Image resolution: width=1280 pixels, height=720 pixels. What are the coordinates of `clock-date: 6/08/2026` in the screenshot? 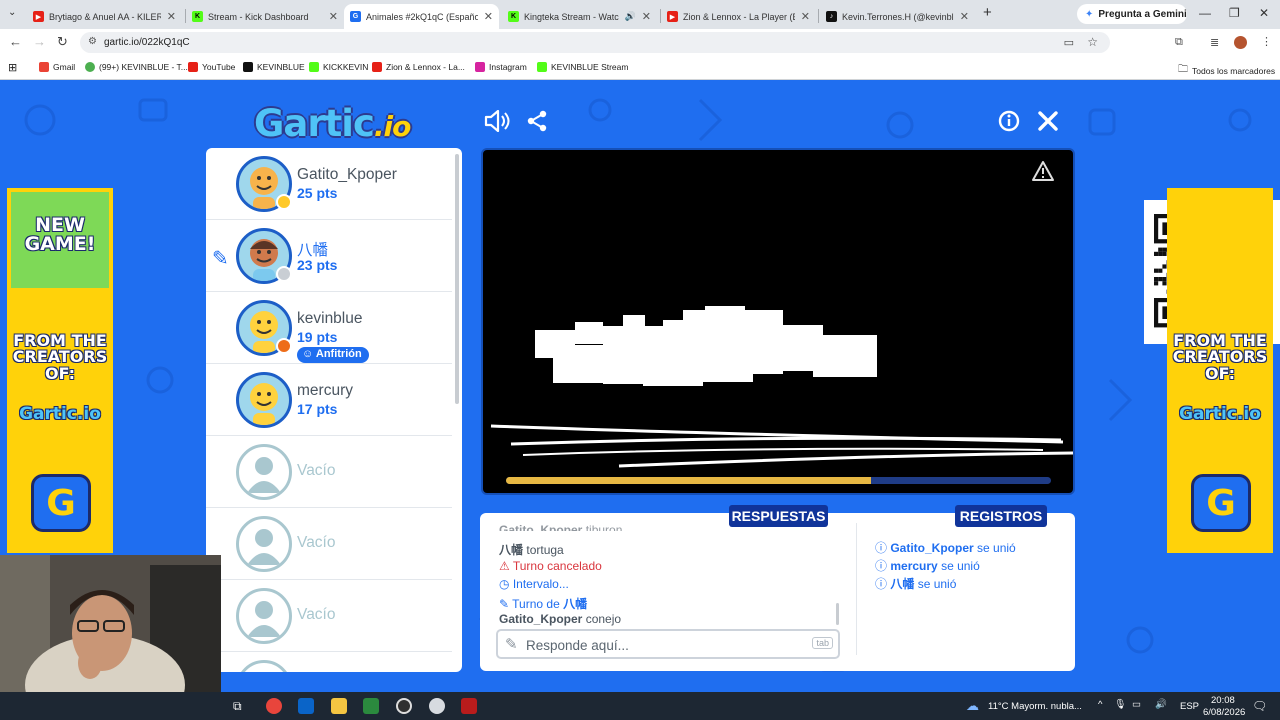 It's located at (1224, 712).